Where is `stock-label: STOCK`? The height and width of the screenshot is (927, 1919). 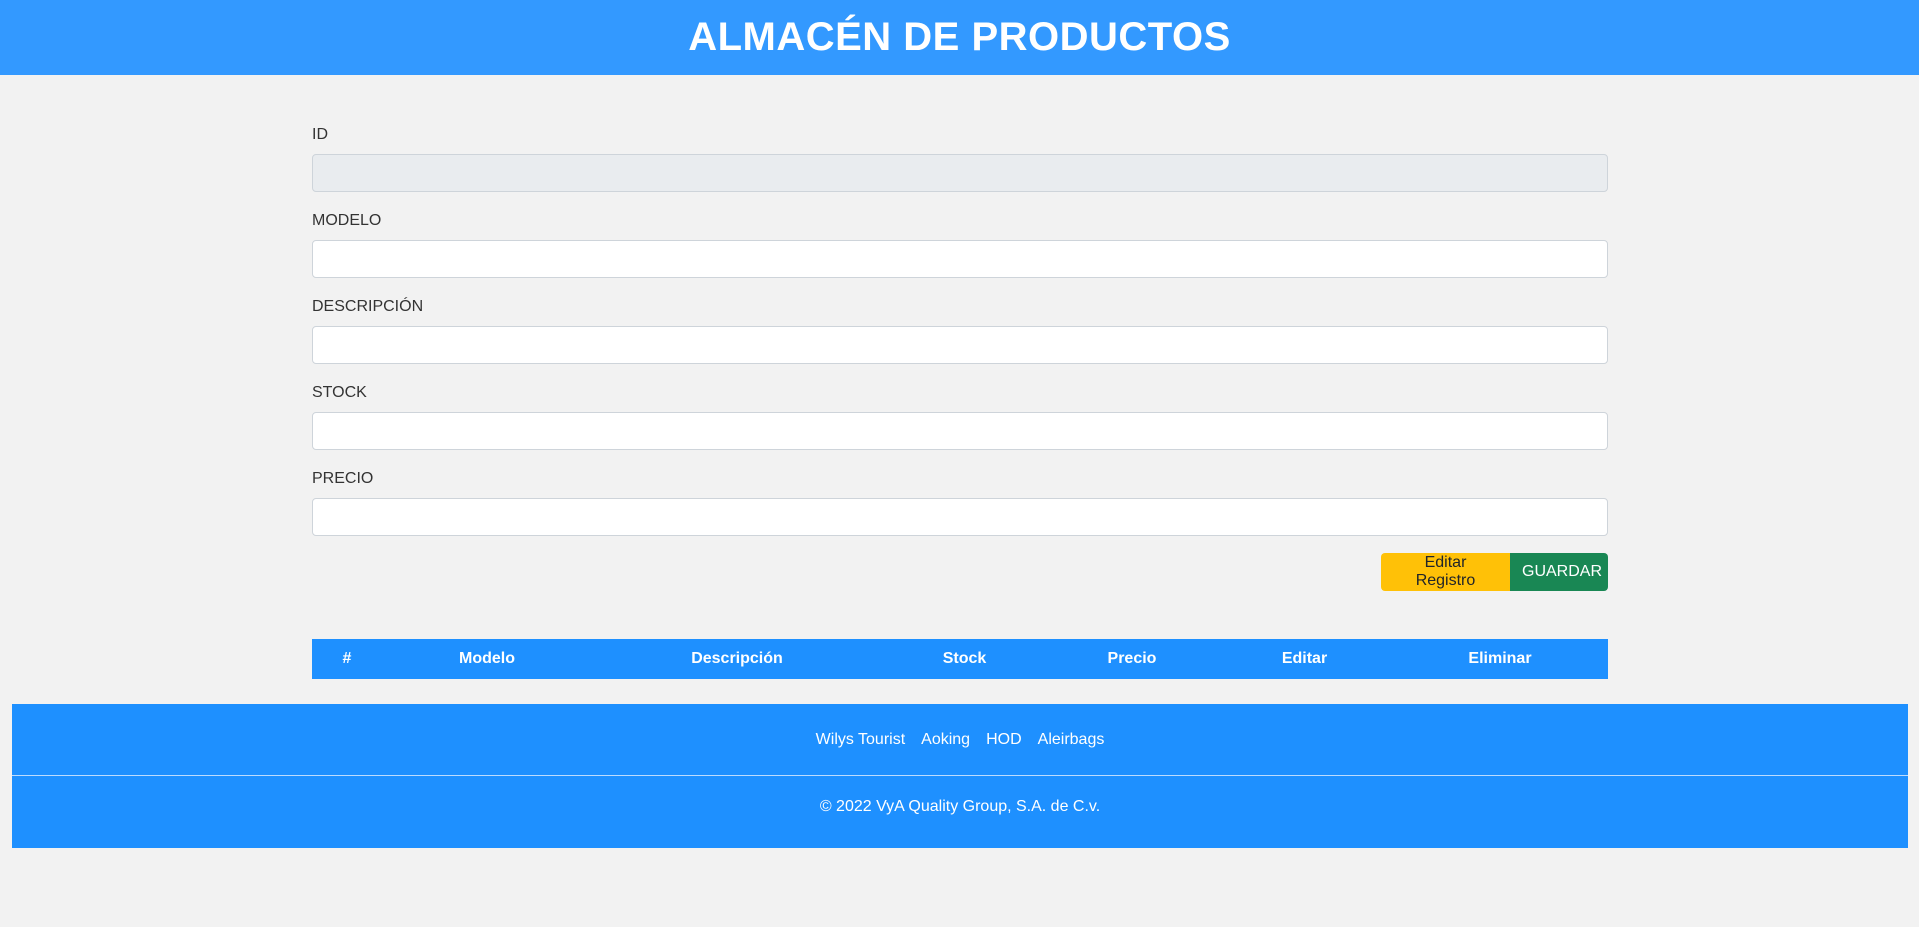
stock-label: STOCK is located at coordinates (339, 392).